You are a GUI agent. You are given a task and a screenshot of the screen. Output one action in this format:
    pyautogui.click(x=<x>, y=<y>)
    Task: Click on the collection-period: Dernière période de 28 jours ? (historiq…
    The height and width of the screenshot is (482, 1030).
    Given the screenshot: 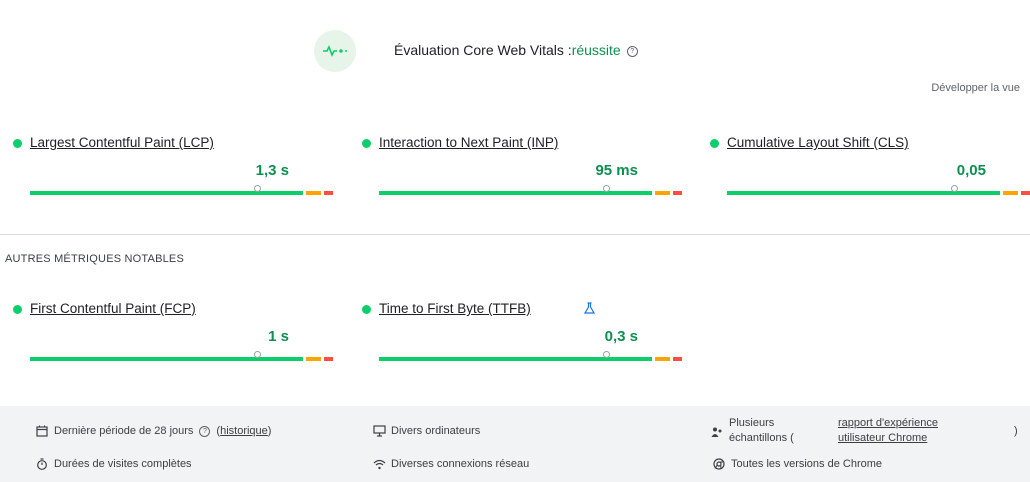 What is the action you would take?
    pyautogui.click(x=153, y=431)
    